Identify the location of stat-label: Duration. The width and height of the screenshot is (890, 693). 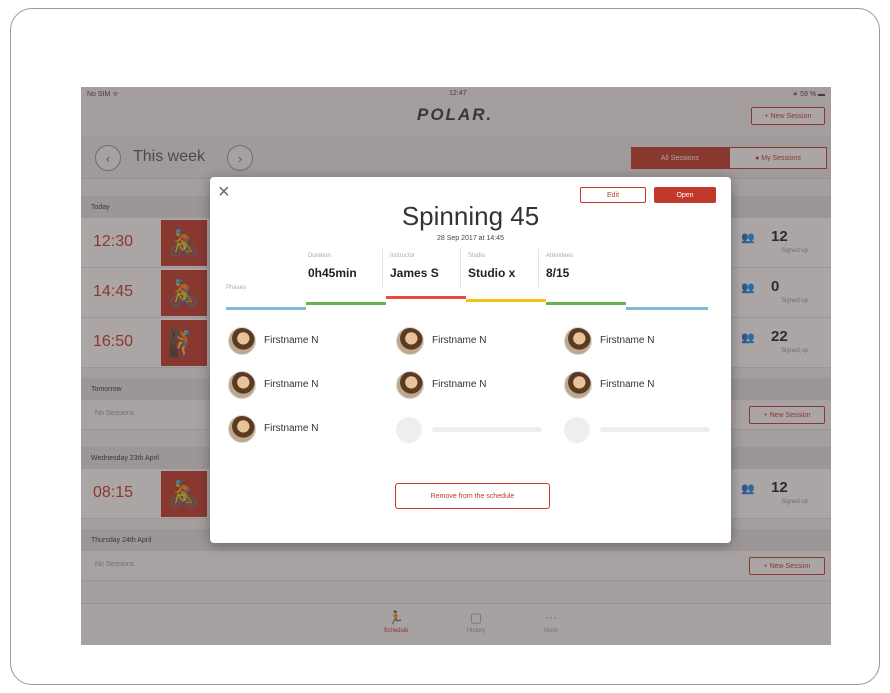
(319, 256).